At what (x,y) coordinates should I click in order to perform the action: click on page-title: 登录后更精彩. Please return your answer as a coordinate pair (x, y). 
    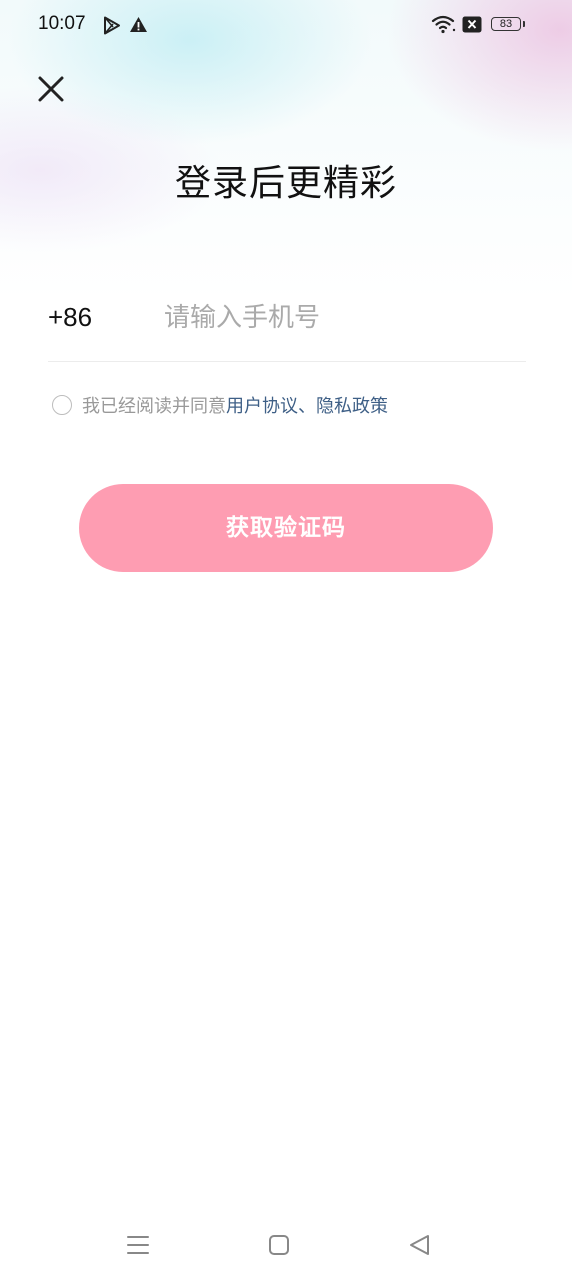
    Looking at the image, I should click on (285, 183).